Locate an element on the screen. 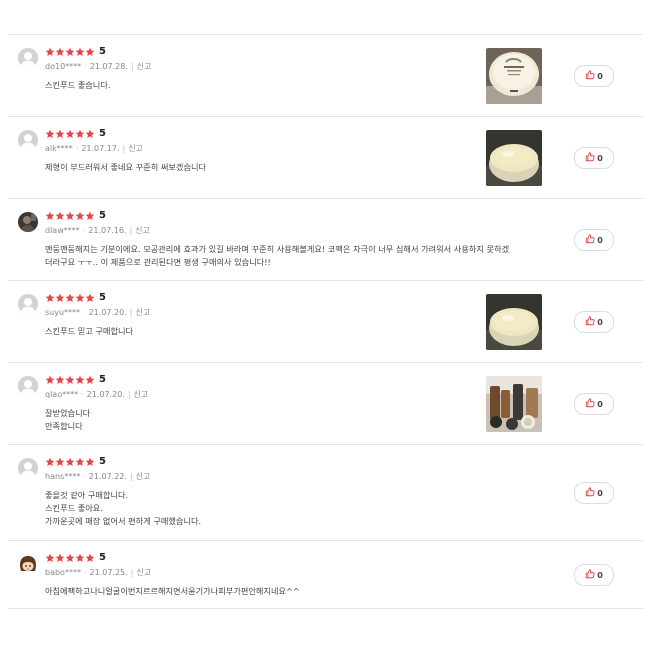 The image size is (651, 651). review-userline: qlao**** · 21.07.20. | 신고 is located at coordinates (96, 394).